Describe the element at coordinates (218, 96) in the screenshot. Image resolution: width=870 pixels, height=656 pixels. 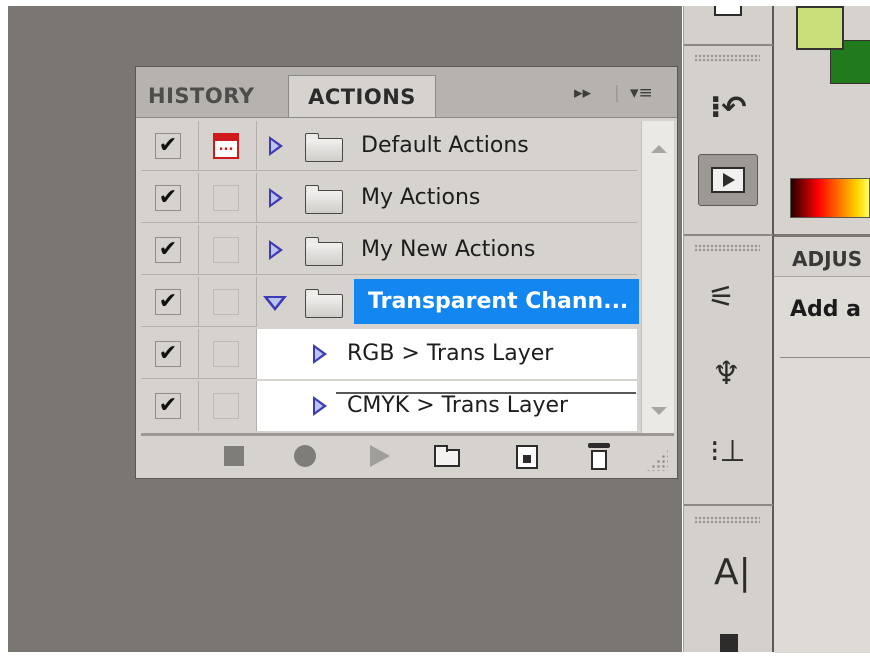
I see `tab-history: HISTORY` at that location.